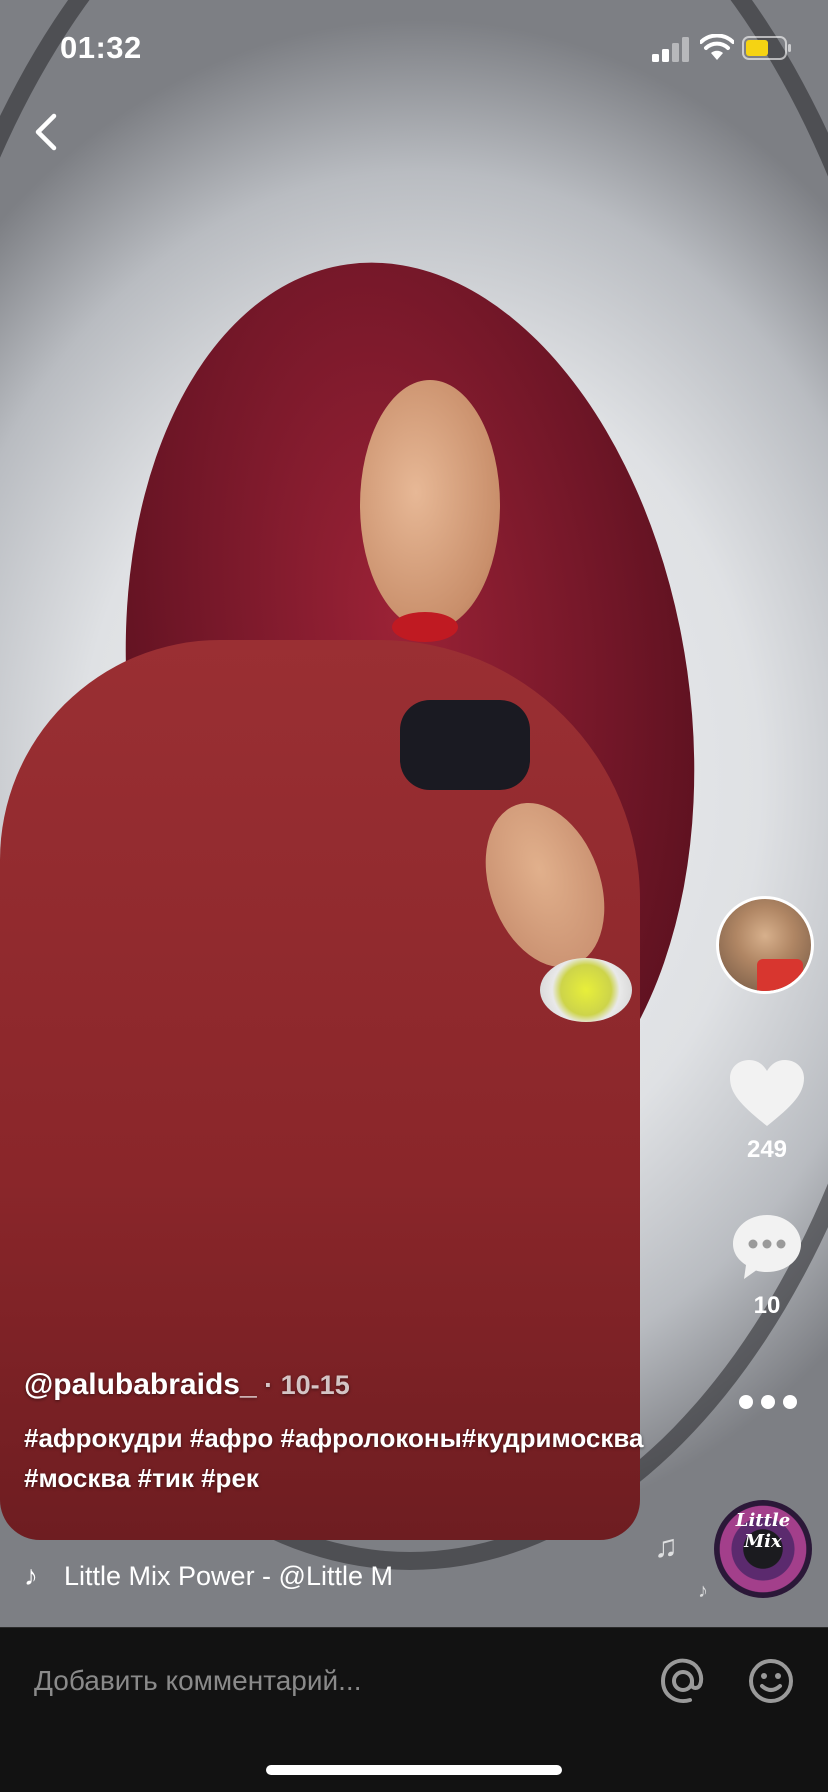  Describe the element at coordinates (101, 47) in the screenshot. I see `status-time: 01:32` at that location.